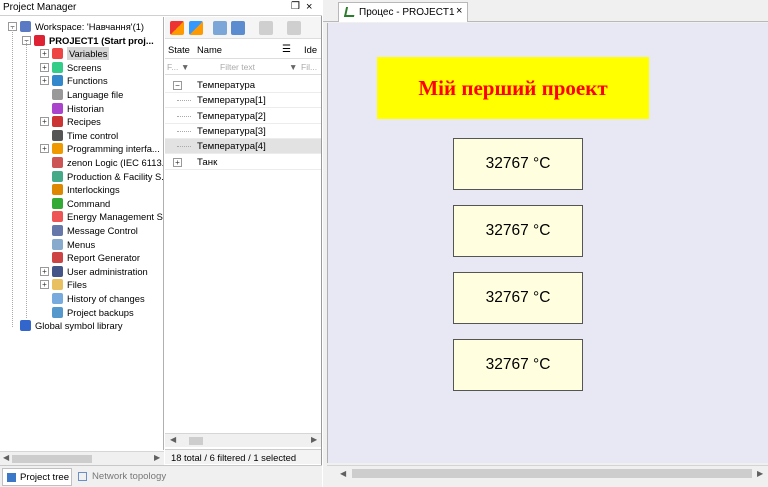 Image resolution: width=768 pixels, height=487 pixels. What do you see at coordinates (179, 49) in the screenshot?
I see `column-state: State` at bounding box center [179, 49].